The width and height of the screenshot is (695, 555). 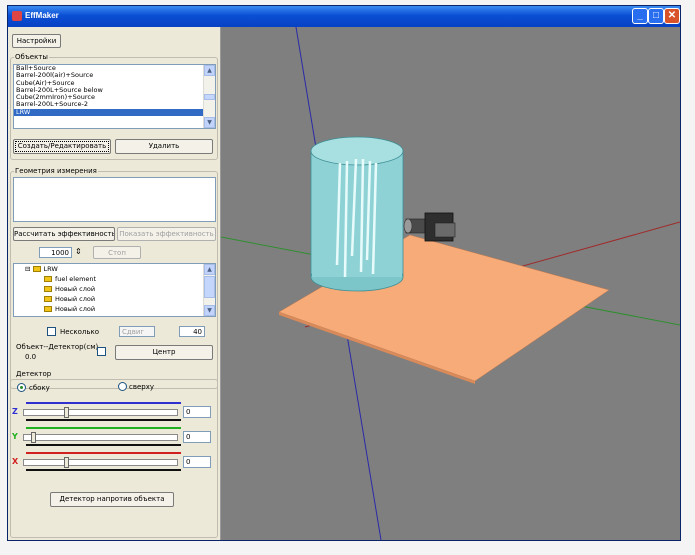 What do you see at coordinates (31, 57) in the screenshot?
I see `objects-group-label: Объекты` at bounding box center [31, 57].